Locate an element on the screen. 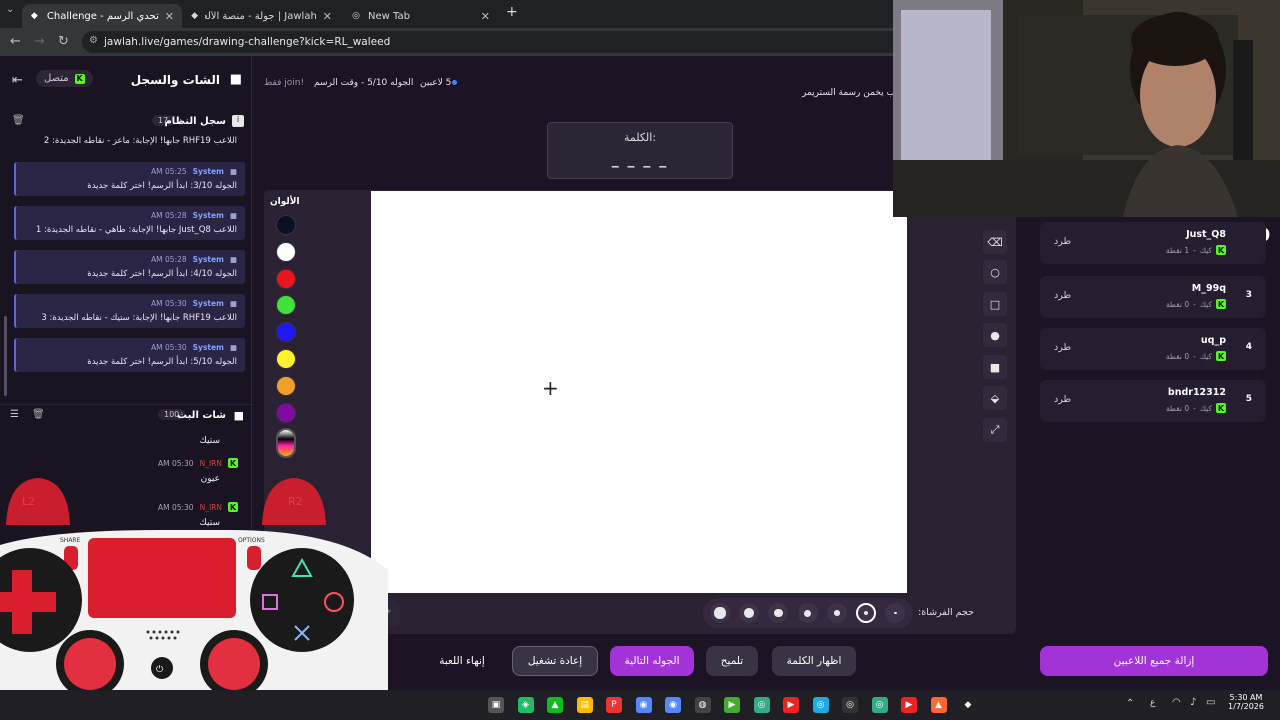  clock: 5:30 AM 1/7/2026 is located at coordinates (1246, 702).